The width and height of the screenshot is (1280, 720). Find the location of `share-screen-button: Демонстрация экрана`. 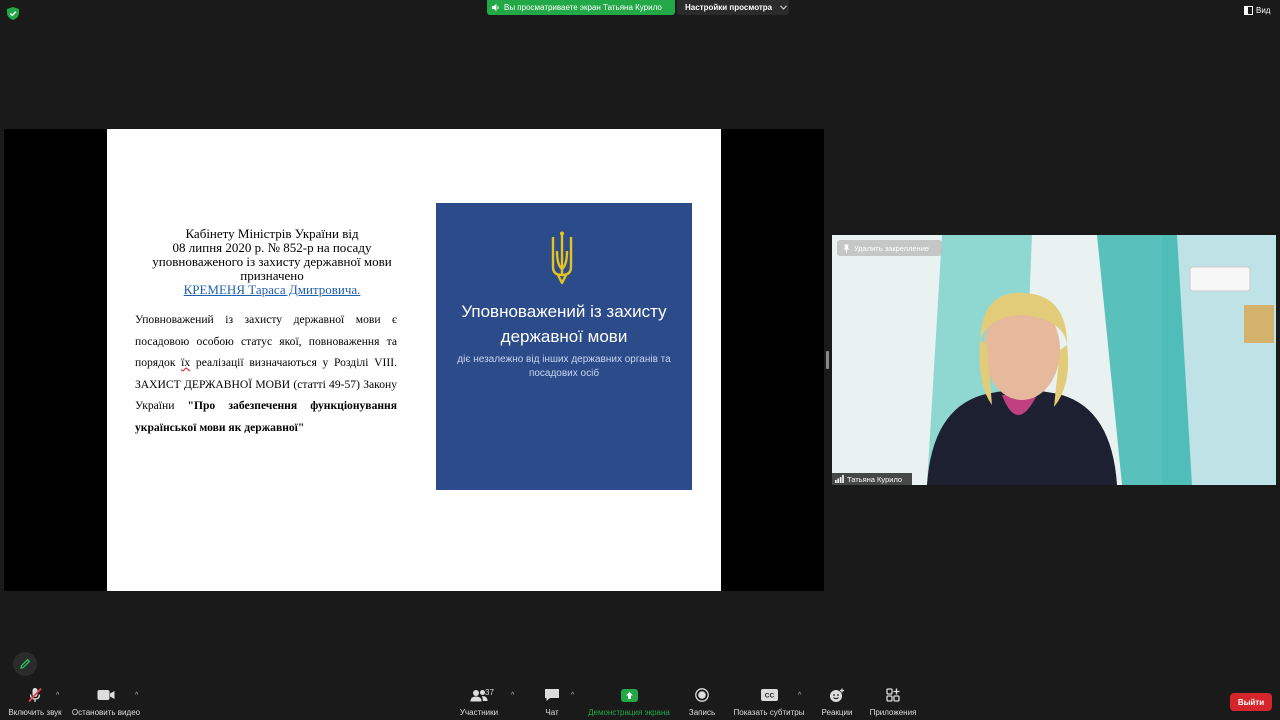

share-screen-button: Демонстрация экрана is located at coordinates (629, 701).